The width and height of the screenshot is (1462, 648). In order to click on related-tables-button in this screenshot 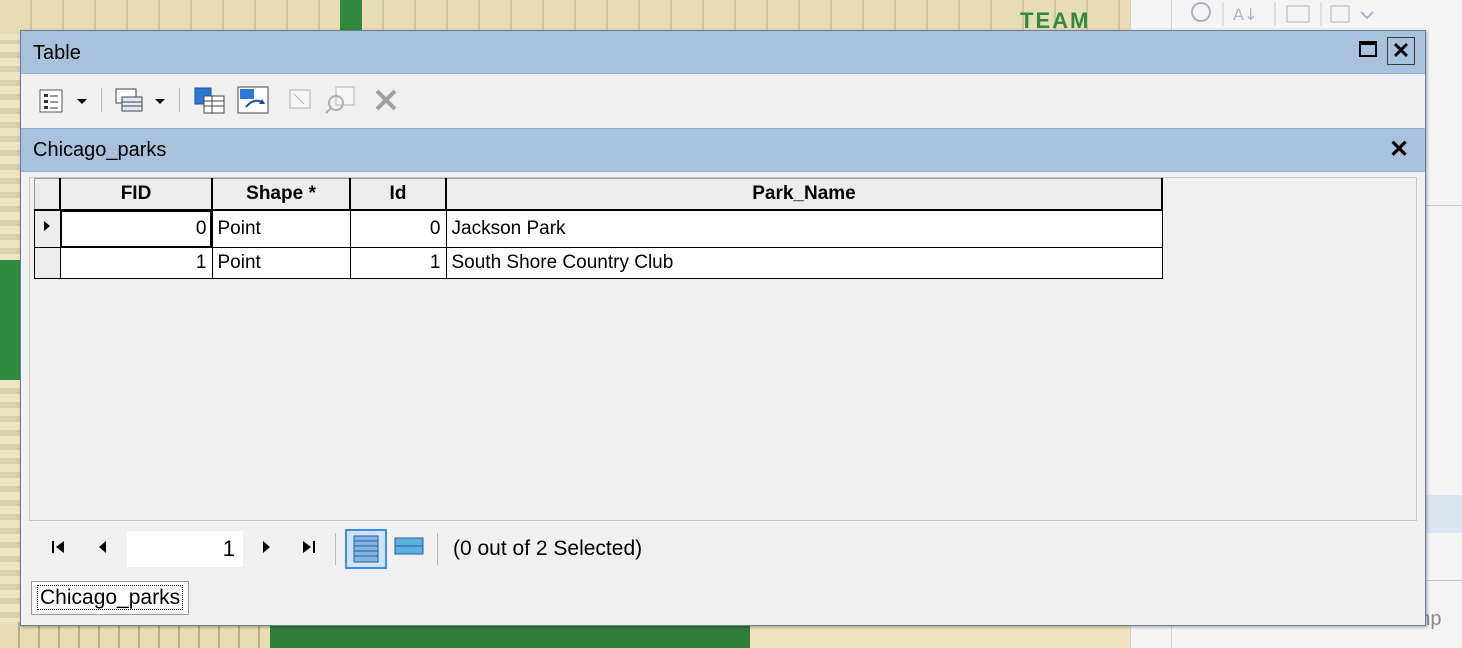, I will do `click(142, 100)`.